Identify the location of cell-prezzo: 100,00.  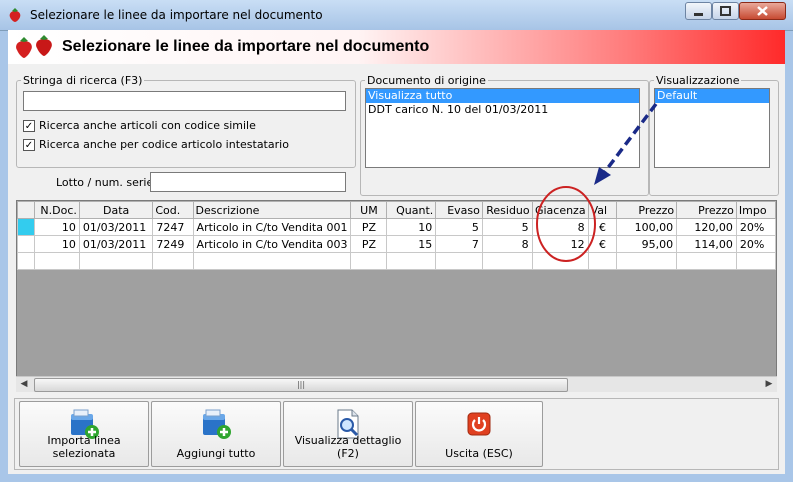
(647, 227).